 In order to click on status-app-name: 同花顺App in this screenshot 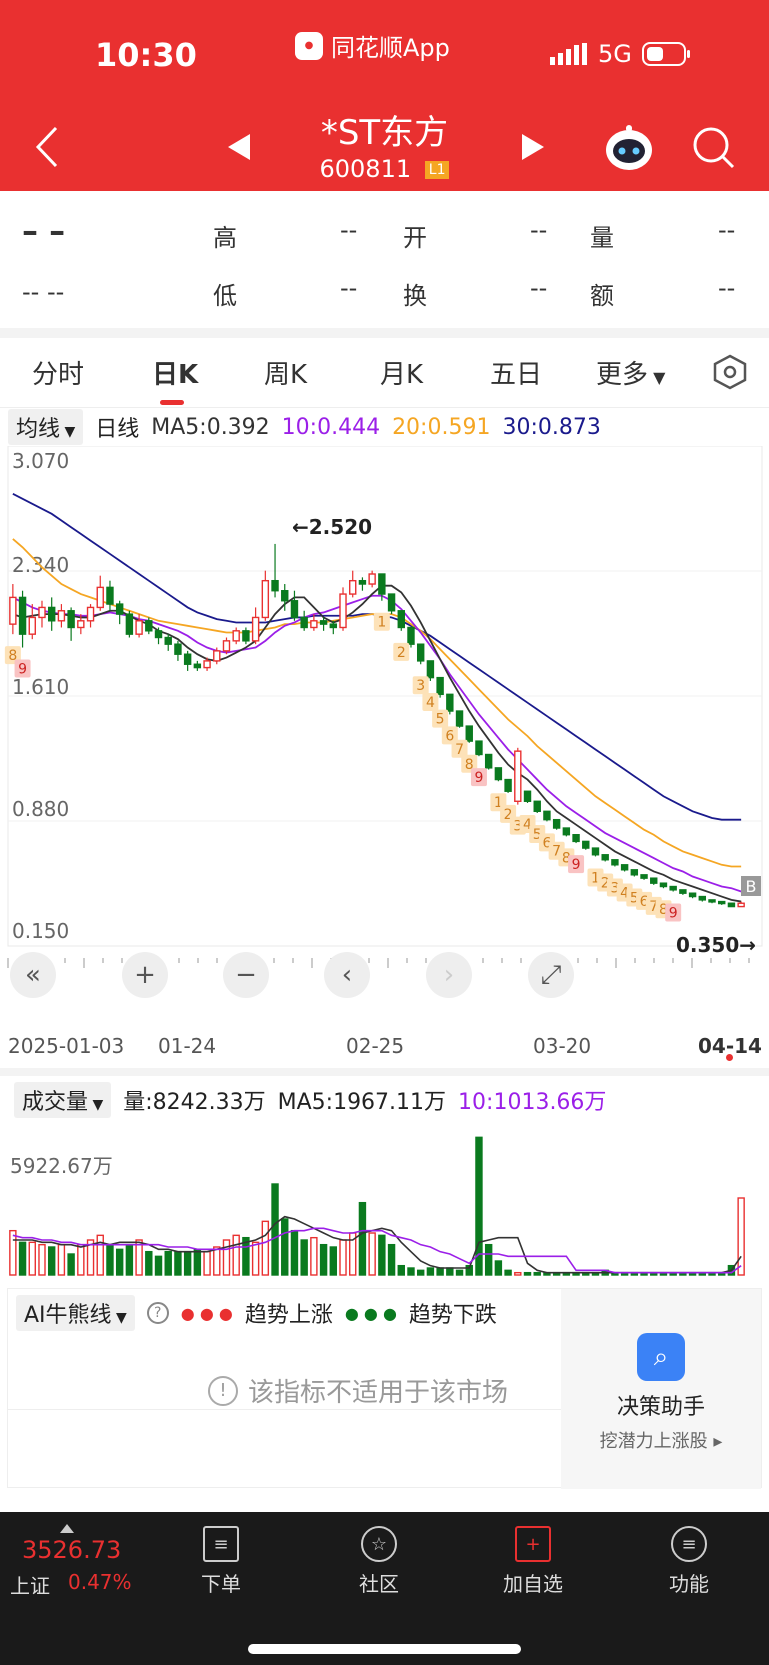, I will do `click(390, 48)`.